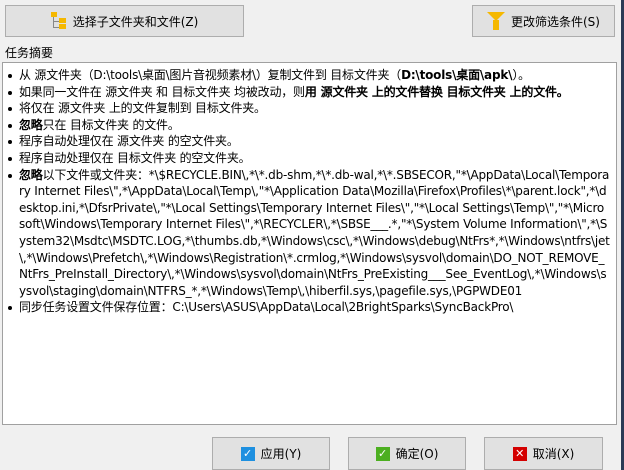 The height and width of the screenshot is (470, 624). Describe the element at coordinates (135, 157) in the screenshot. I see `summary-text: 程序自动处理仅在 目标文件夹 的空文件夹。` at that location.